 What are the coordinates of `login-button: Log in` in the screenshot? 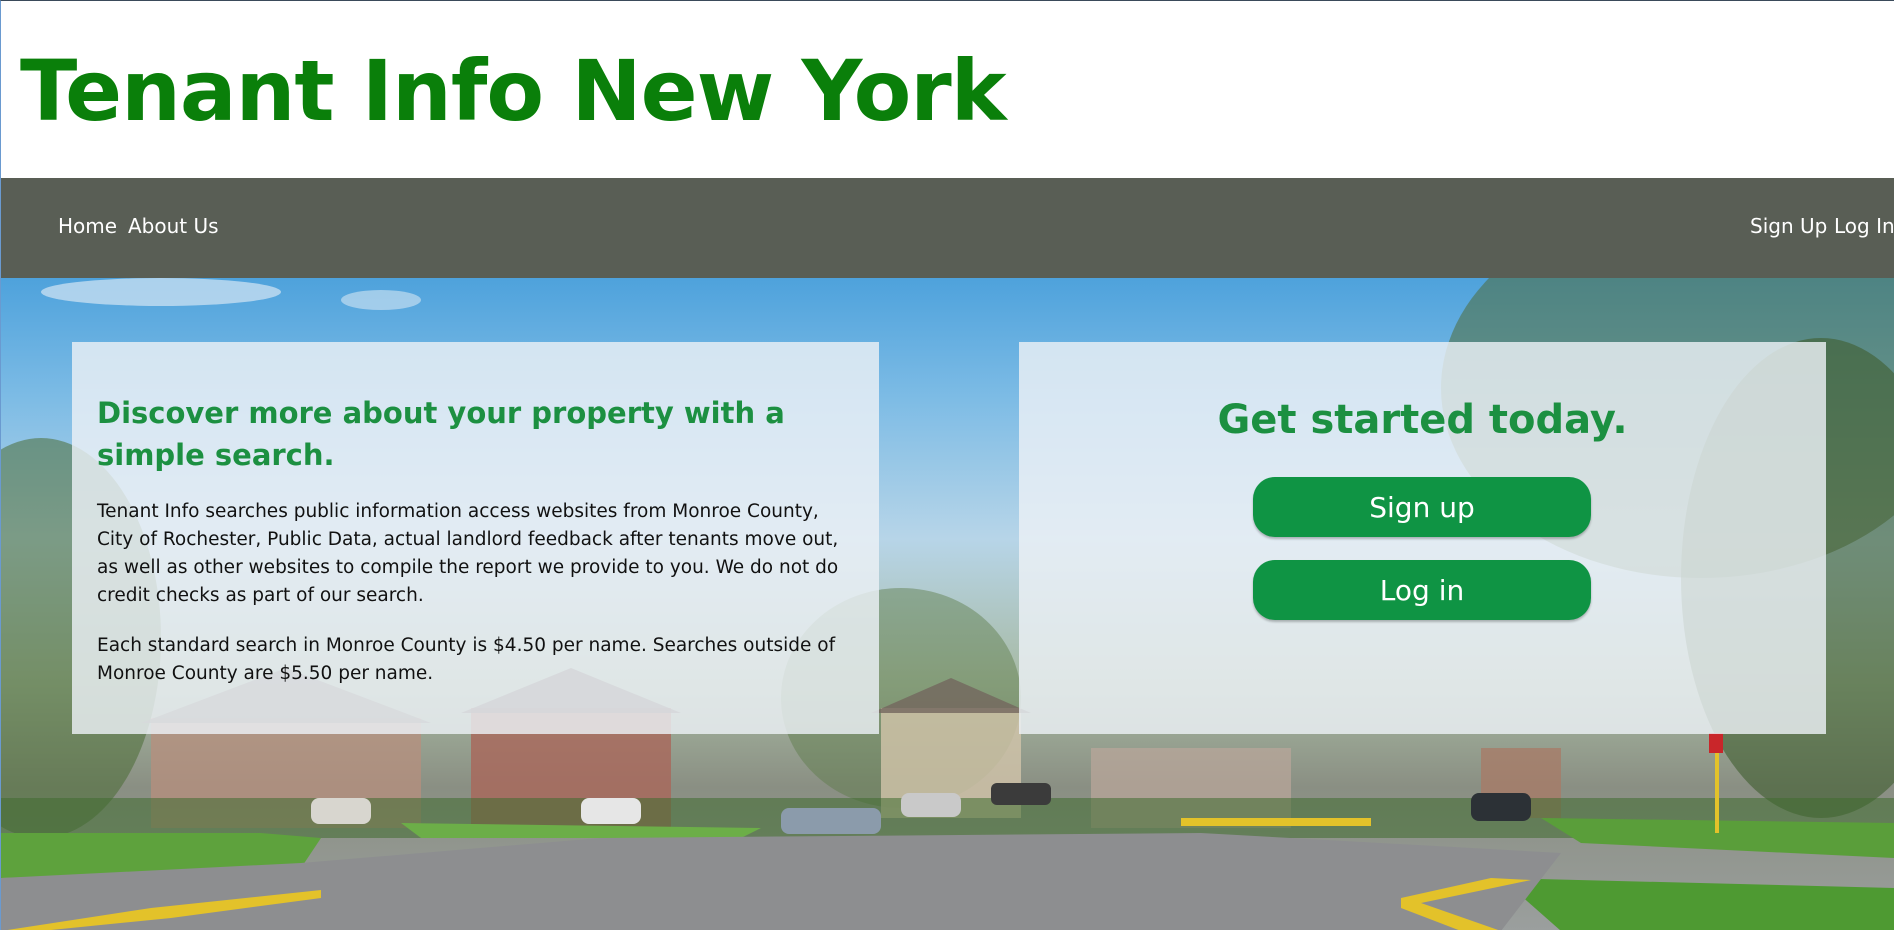 It's located at (1422, 590).